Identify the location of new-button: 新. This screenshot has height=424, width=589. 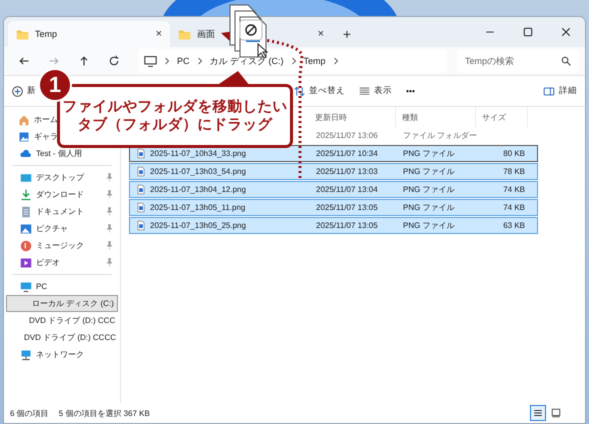
(24, 91).